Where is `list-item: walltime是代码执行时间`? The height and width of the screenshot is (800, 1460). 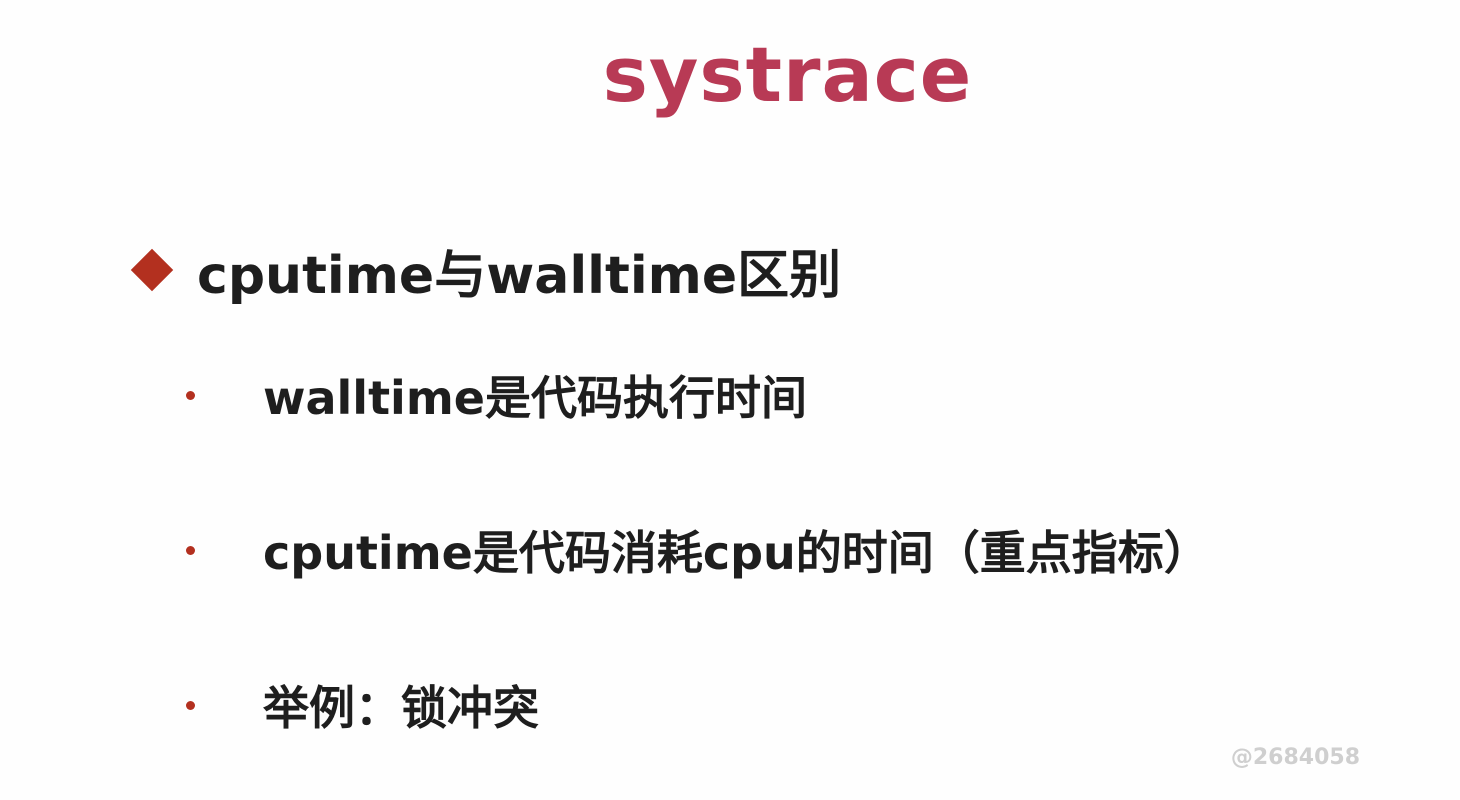
list-item: walltime是代码执行时间 is located at coordinates (493, 395).